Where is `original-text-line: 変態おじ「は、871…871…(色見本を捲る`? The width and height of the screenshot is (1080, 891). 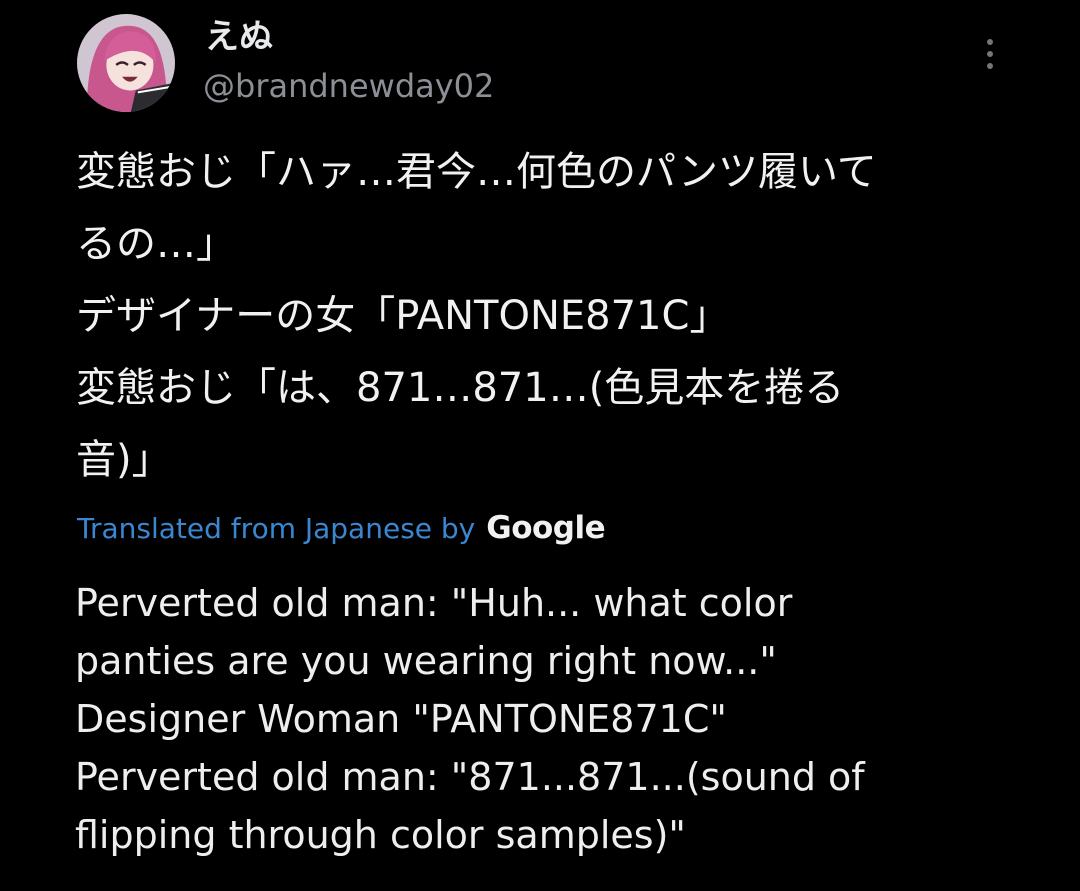 original-text-line: 変態おじ「は、871…871…(色見本を捲る is located at coordinates (460, 388).